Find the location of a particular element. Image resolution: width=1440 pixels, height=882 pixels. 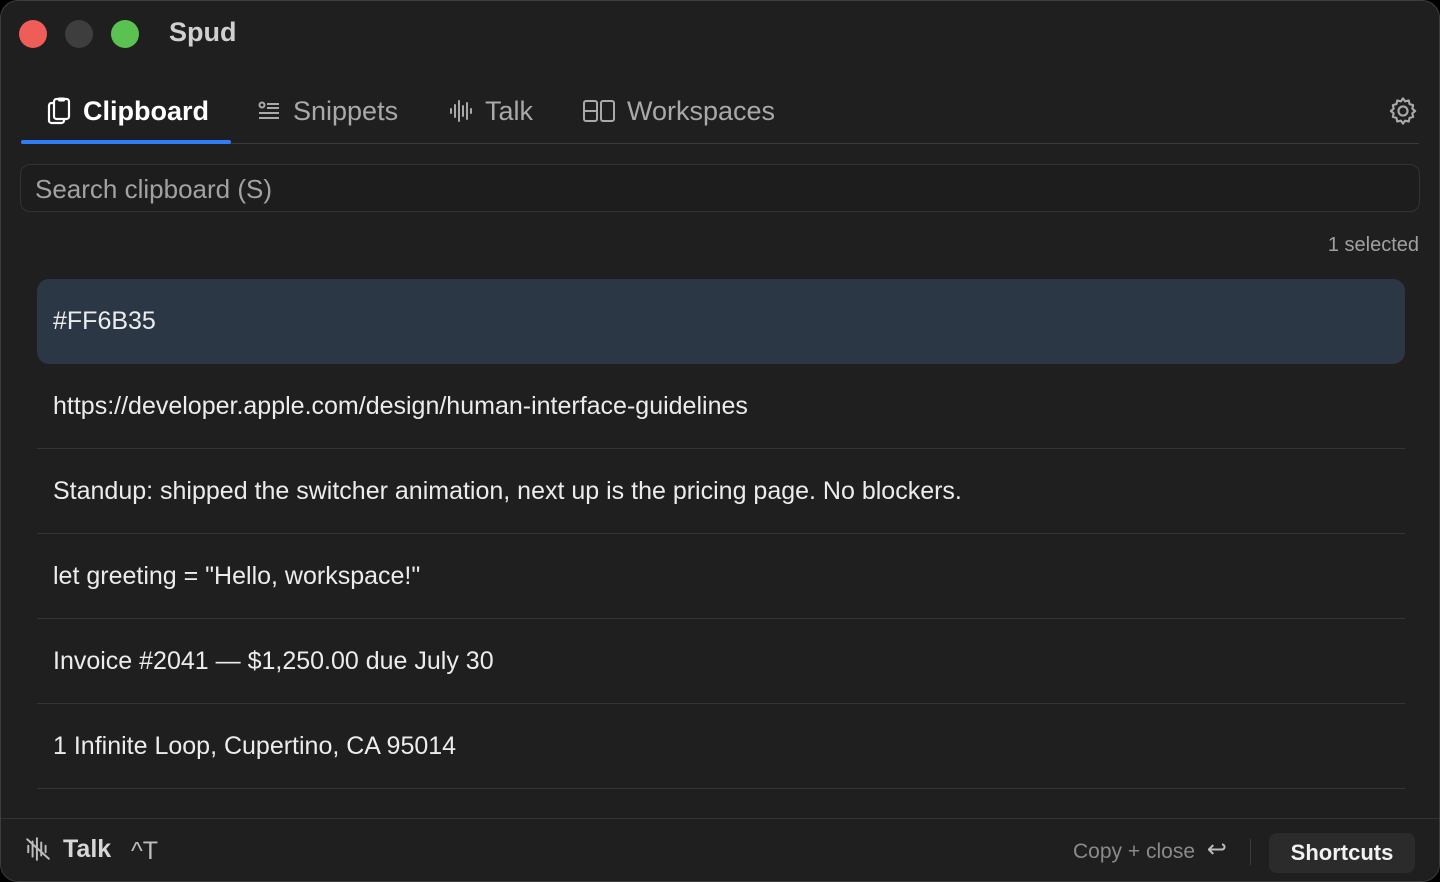

selection-count: 1 selected is located at coordinates (1373, 245).